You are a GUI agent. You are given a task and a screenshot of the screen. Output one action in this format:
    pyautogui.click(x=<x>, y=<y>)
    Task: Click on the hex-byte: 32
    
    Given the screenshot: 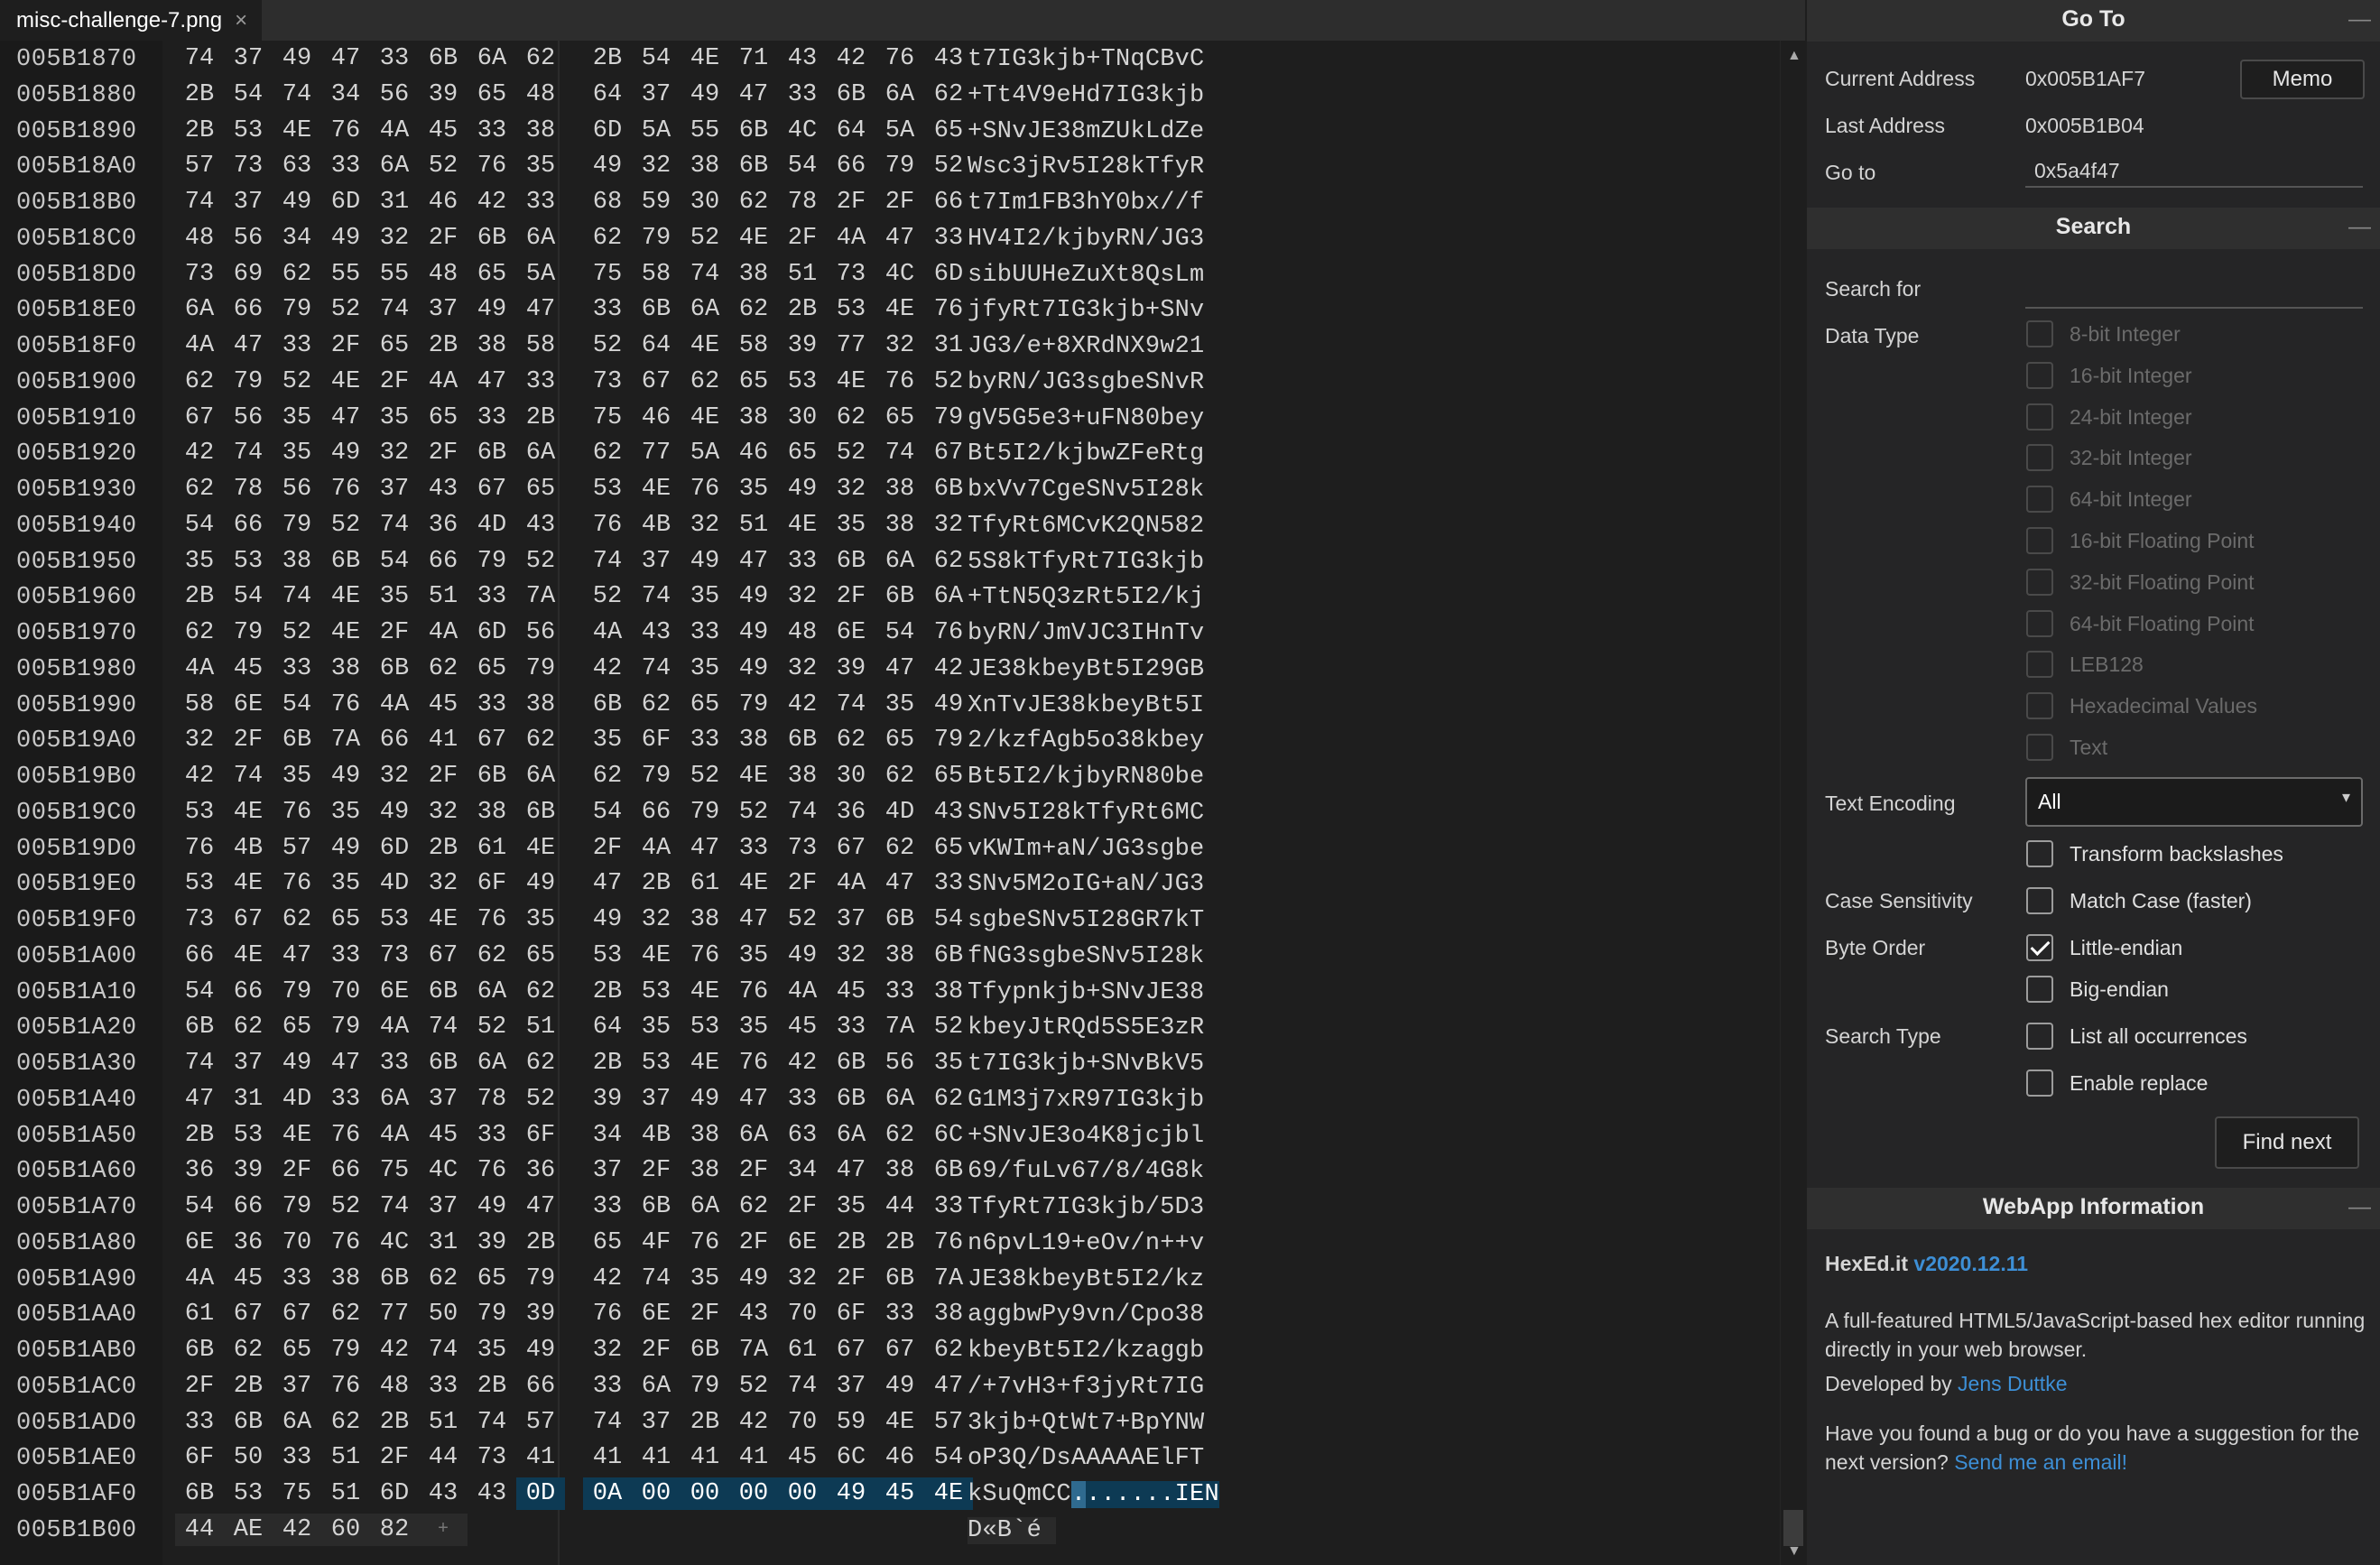 What is the action you would take?
    pyautogui.click(x=803, y=596)
    